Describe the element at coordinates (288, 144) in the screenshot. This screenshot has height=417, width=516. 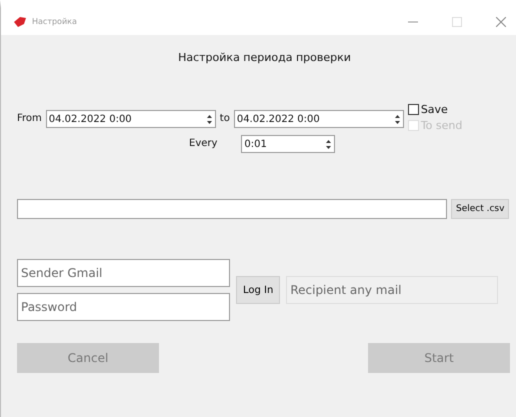
I see `interval-field: 0:01` at that location.